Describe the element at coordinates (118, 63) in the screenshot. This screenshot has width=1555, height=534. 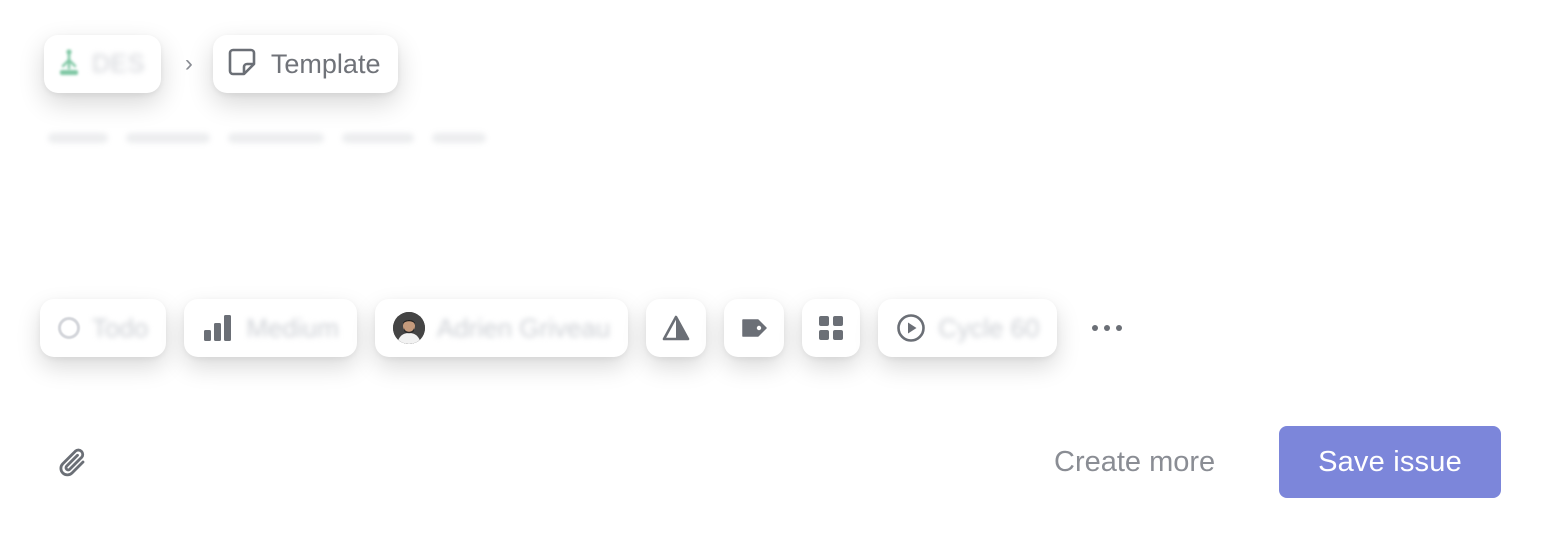
I see `team-label: DES` at that location.